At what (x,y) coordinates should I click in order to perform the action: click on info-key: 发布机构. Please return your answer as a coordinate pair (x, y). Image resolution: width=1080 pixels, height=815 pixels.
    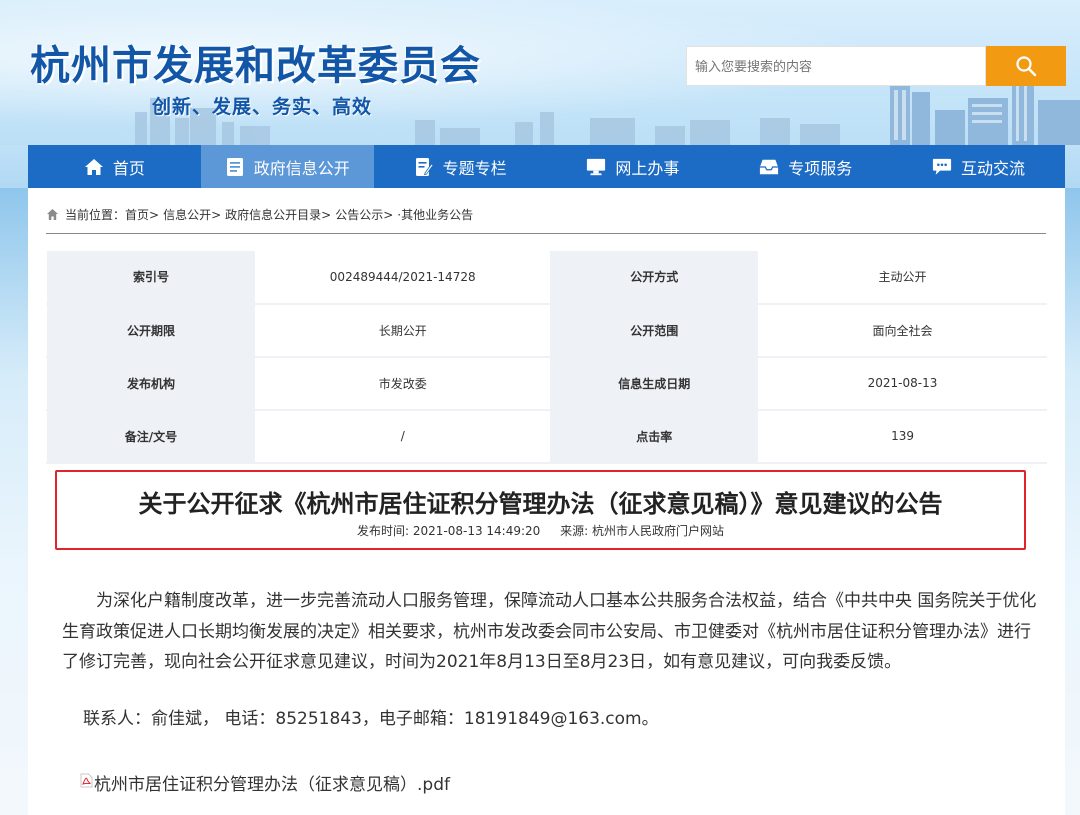
    Looking at the image, I should click on (151, 383).